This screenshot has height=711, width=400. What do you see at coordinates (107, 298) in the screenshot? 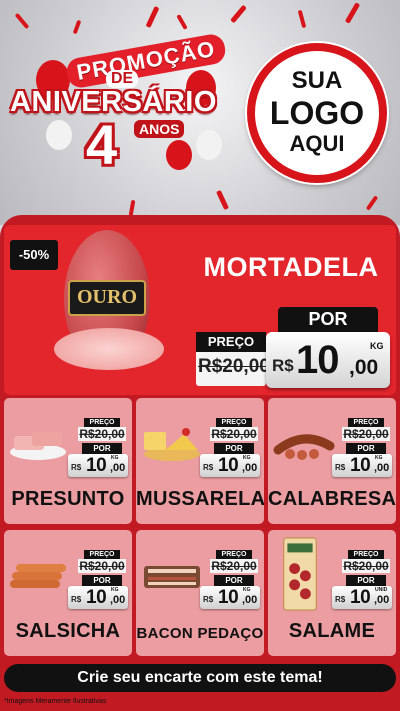
I see `brand-label: OURO` at bounding box center [107, 298].